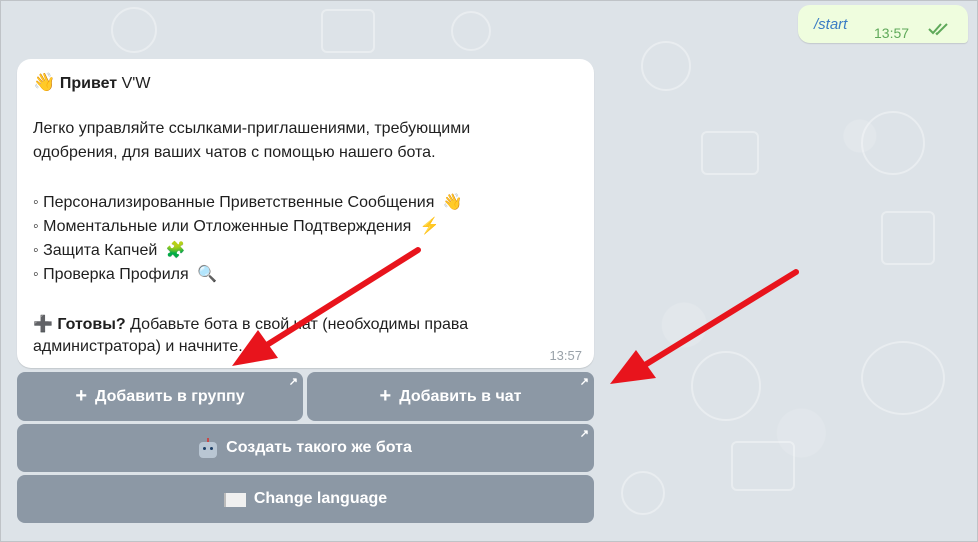 The height and width of the screenshot is (542, 978). I want to click on annotation-arrow-left, so click(326, 306).